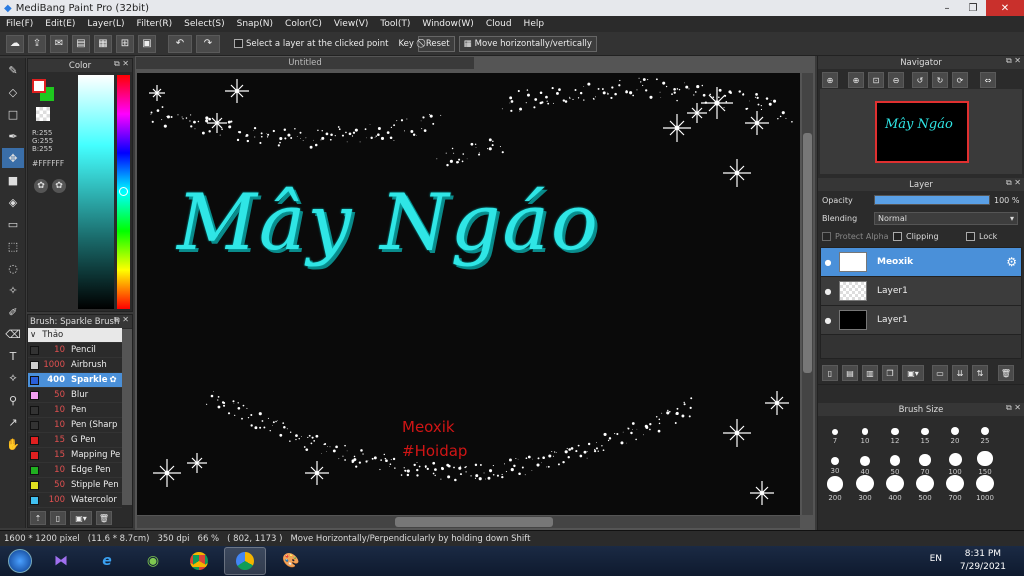  Describe the element at coordinates (311, 44) in the screenshot. I see `select-layer-option: Select a layer at the clicked point` at that location.